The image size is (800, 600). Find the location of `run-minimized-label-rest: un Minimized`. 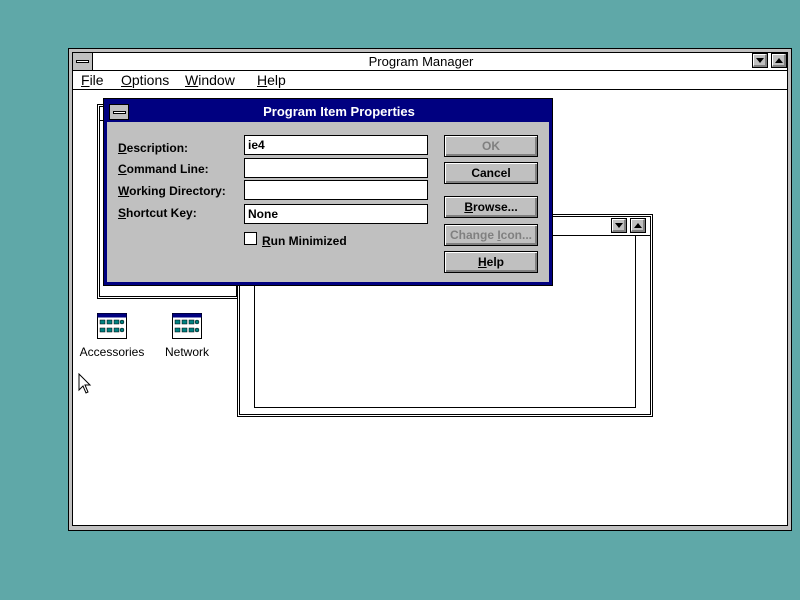

run-minimized-label-rest: un Minimized is located at coordinates (308, 241).